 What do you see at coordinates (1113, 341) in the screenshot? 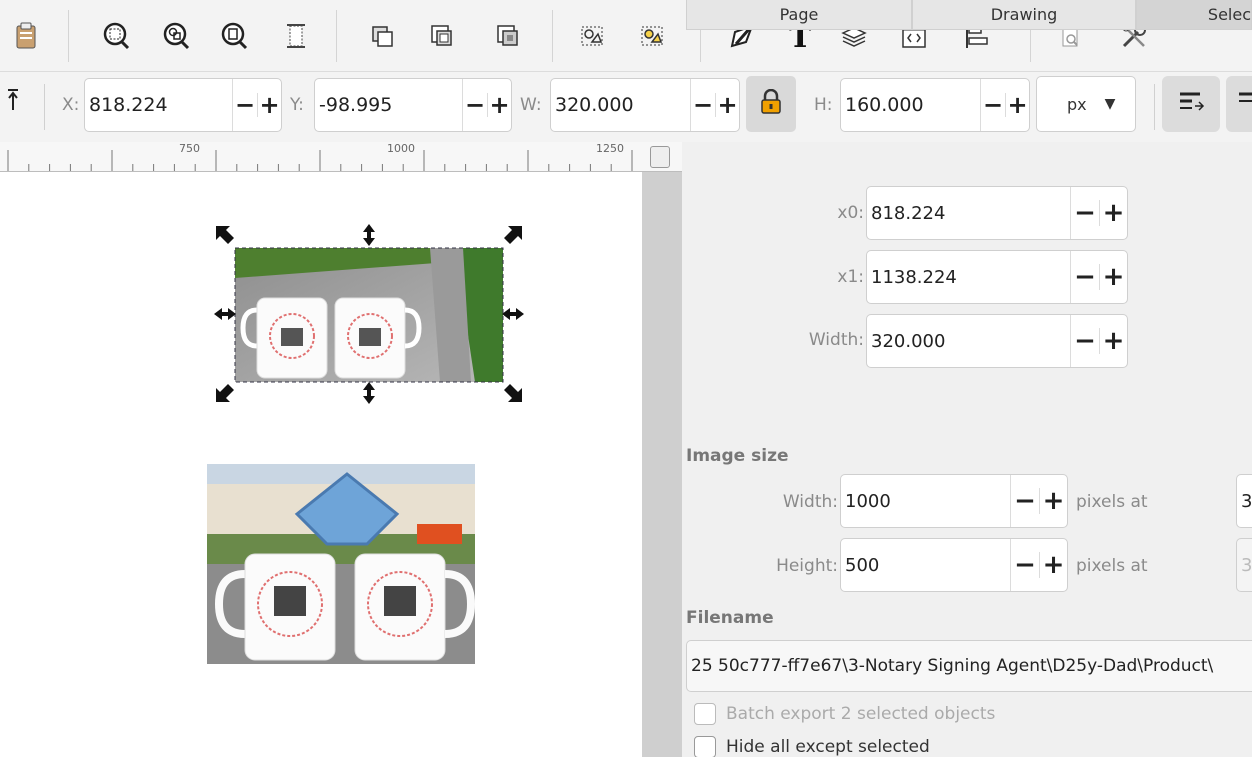
I see `area-width-plus-button: +` at bounding box center [1113, 341].